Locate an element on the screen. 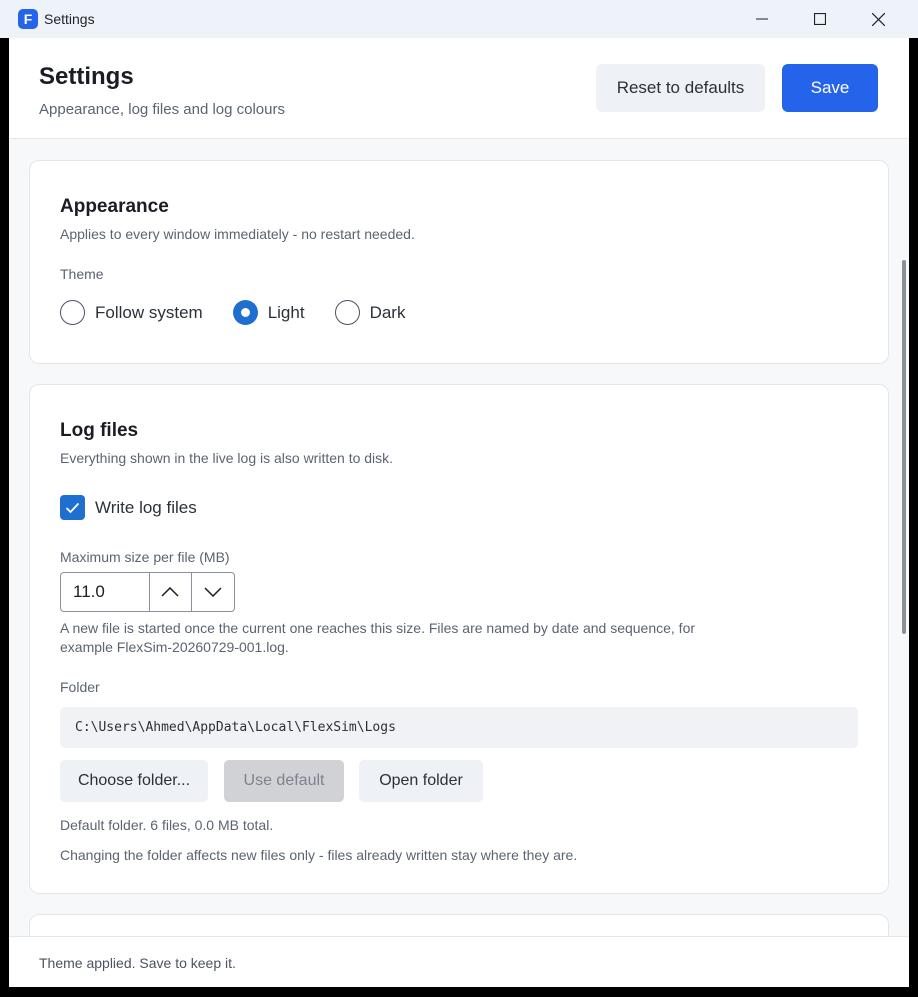 Image resolution: width=918 pixels, height=997 pixels. radio-label: Dark is located at coordinates (387, 312).